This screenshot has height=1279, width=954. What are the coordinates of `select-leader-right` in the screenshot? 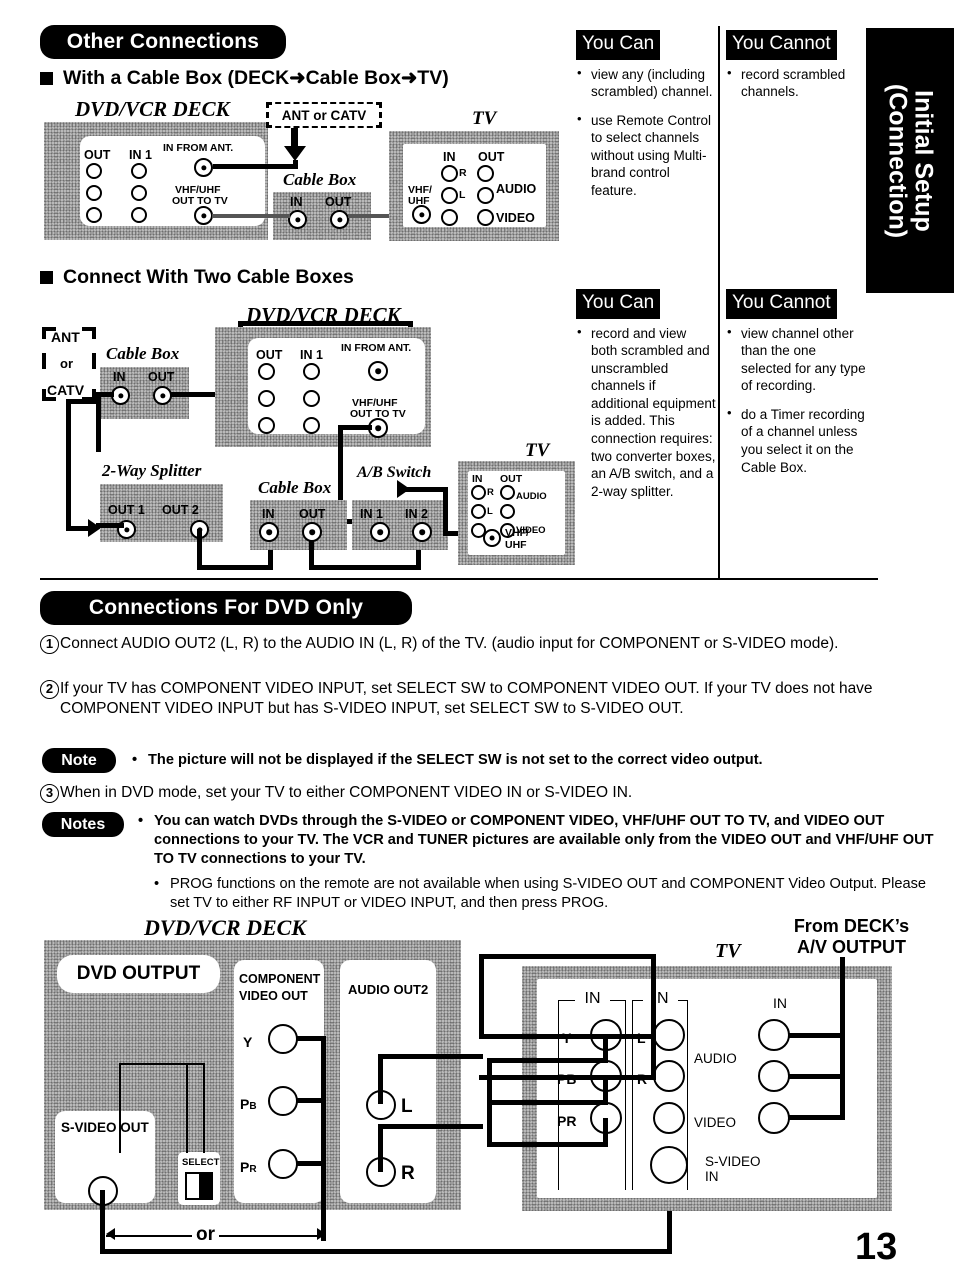 It's located at (204, 1108).